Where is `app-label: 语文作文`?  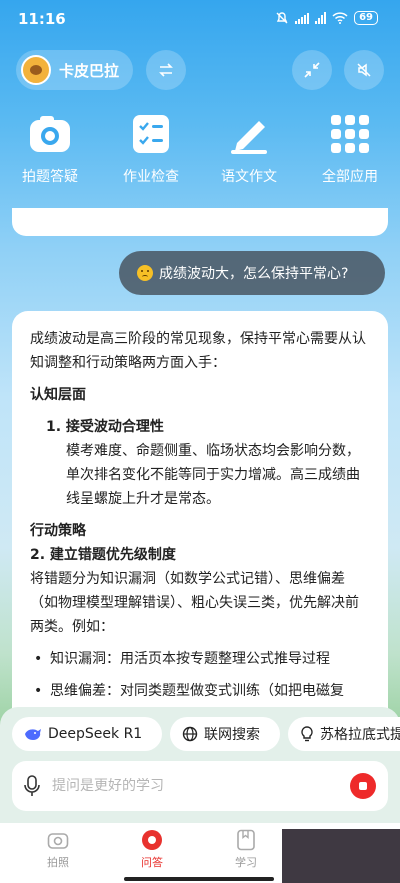
app-label: 语文作文 is located at coordinates (249, 177).